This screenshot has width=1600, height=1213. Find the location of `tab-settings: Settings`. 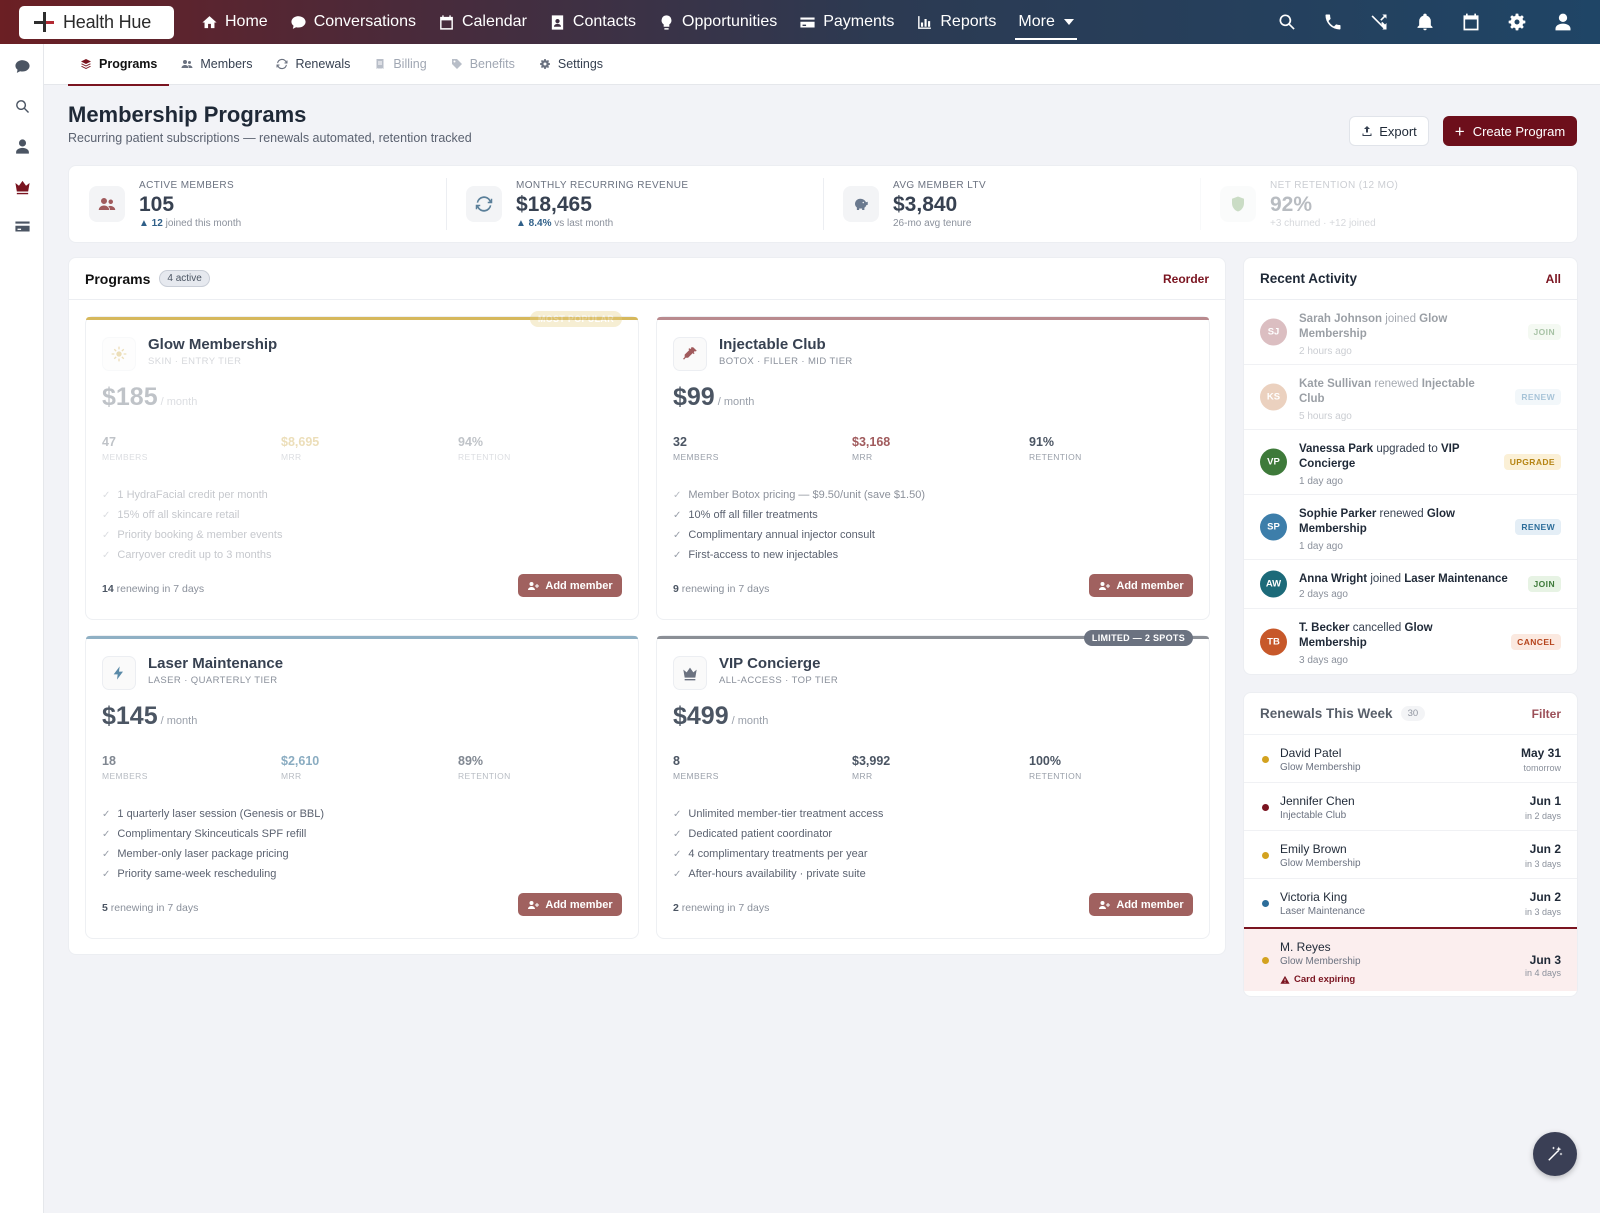

tab-settings: Settings is located at coordinates (571, 64).